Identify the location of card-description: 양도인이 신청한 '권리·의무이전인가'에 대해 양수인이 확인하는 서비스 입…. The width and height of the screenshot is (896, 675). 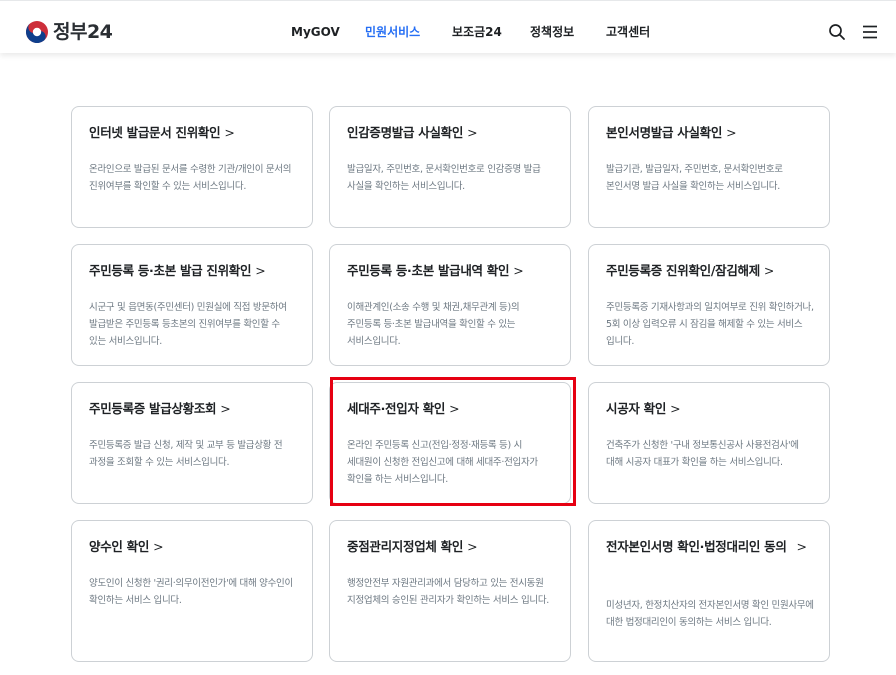
(191, 592).